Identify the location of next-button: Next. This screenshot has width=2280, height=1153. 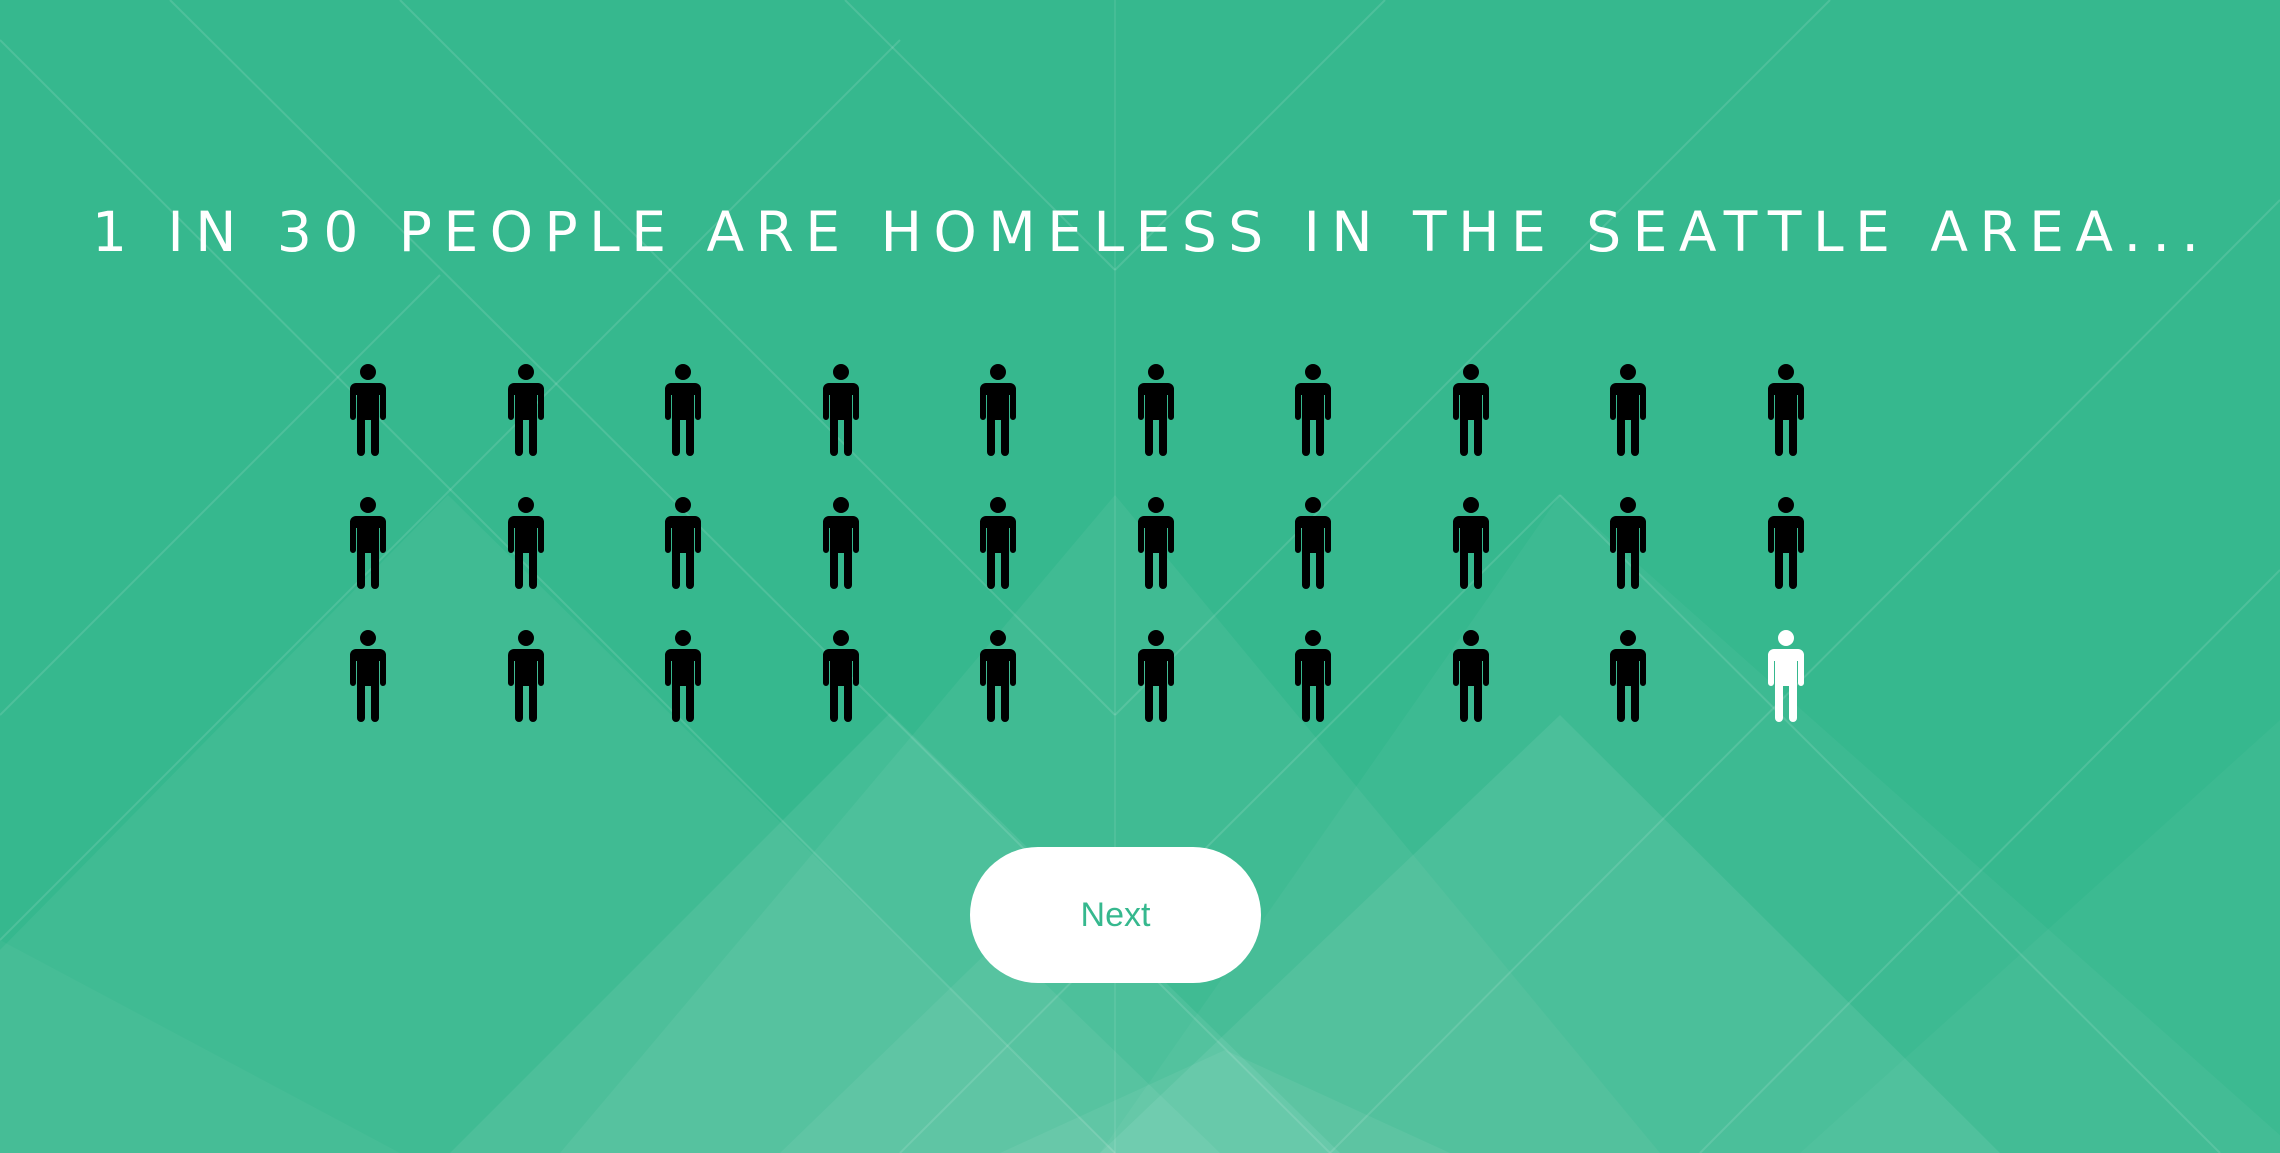
(1115, 915).